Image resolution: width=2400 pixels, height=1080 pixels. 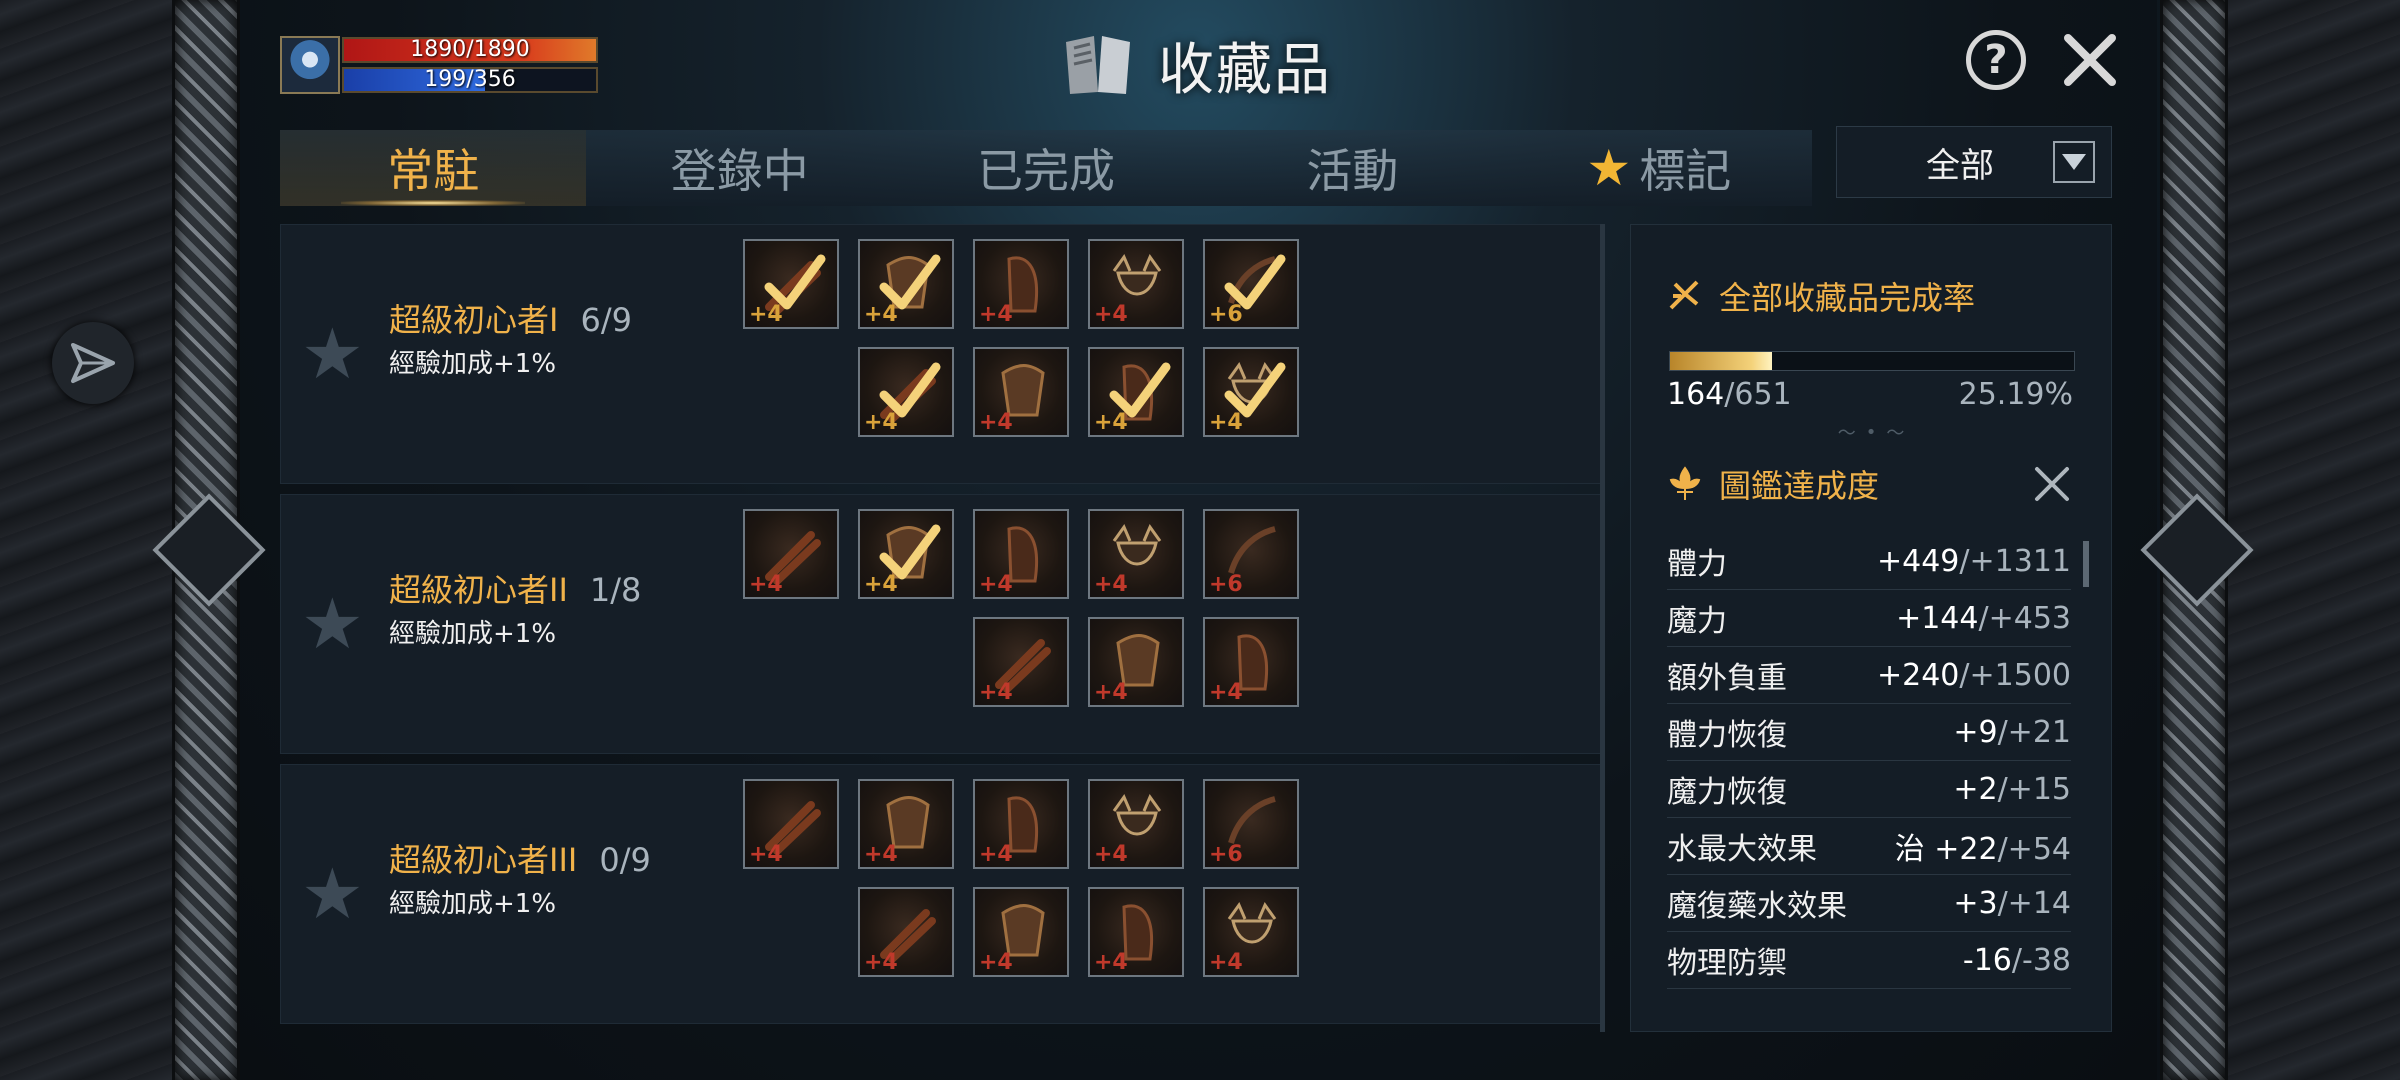 What do you see at coordinates (1869, 618) in the screenshot?
I see `stat-row: 魔力 +144/+453` at bounding box center [1869, 618].